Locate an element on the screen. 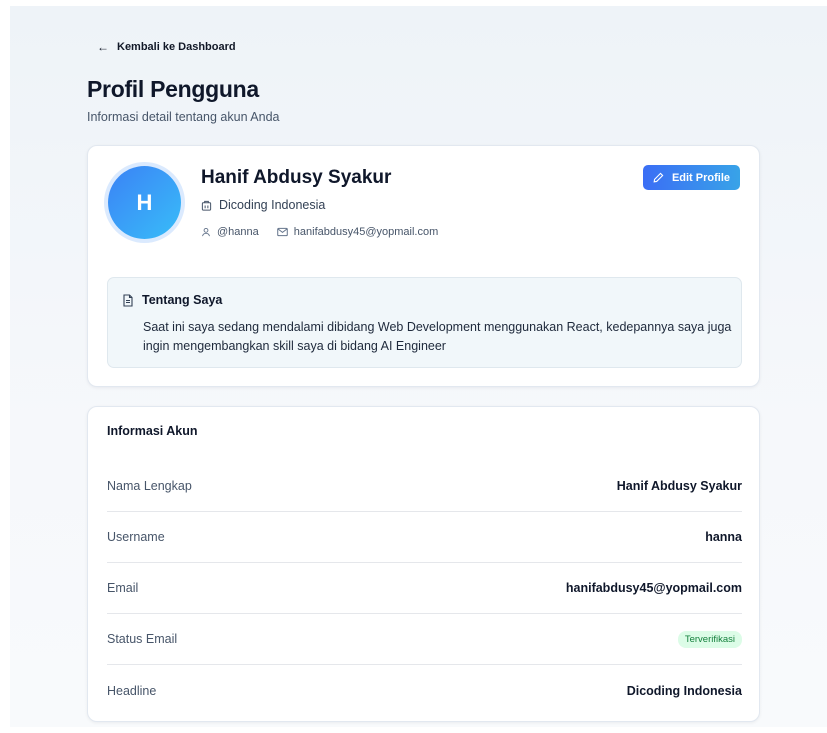  profile-meta: @hanna hanifabdusy45@yopmail.com is located at coordinates (319, 232).